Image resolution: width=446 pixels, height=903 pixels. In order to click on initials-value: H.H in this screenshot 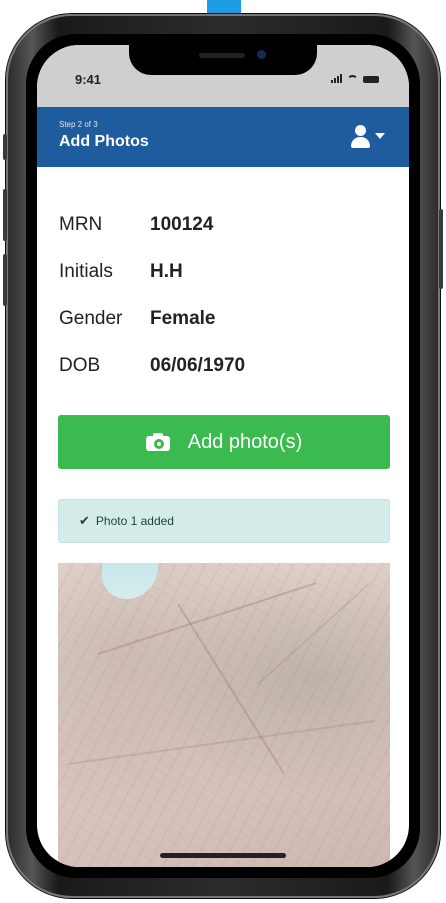, I will do `click(166, 271)`.